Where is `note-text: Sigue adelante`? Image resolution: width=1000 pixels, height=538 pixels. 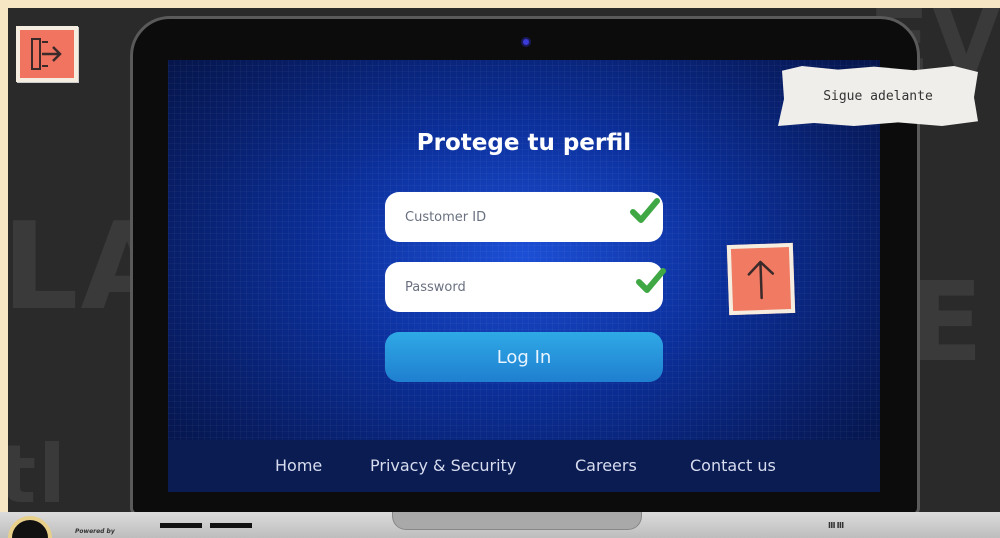 note-text: Sigue adelante is located at coordinates (878, 96).